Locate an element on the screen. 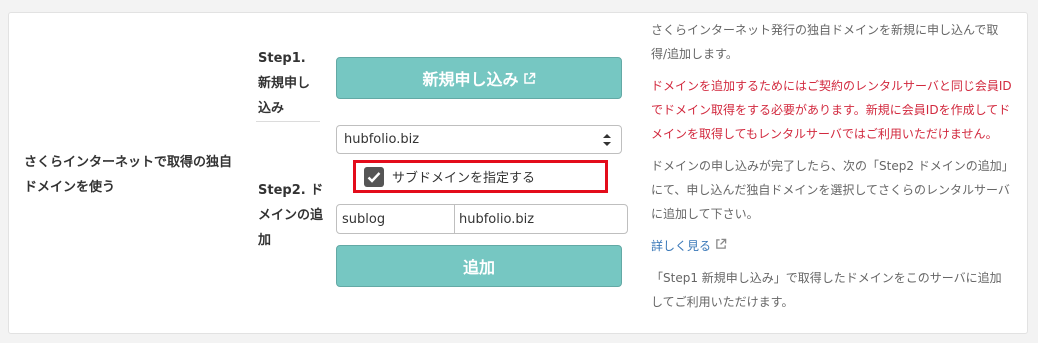  checkmark-icon is located at coordinates (374, 177).